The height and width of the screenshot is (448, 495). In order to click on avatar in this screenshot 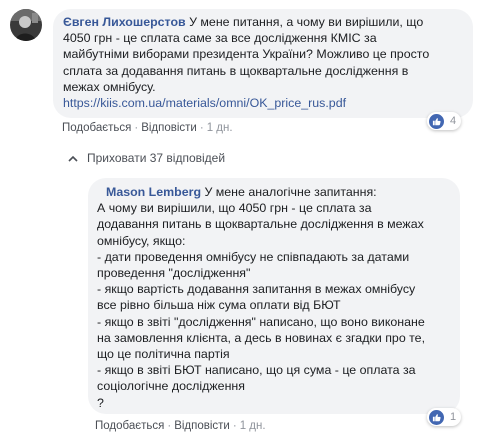, I will do `click(26, 25)`.